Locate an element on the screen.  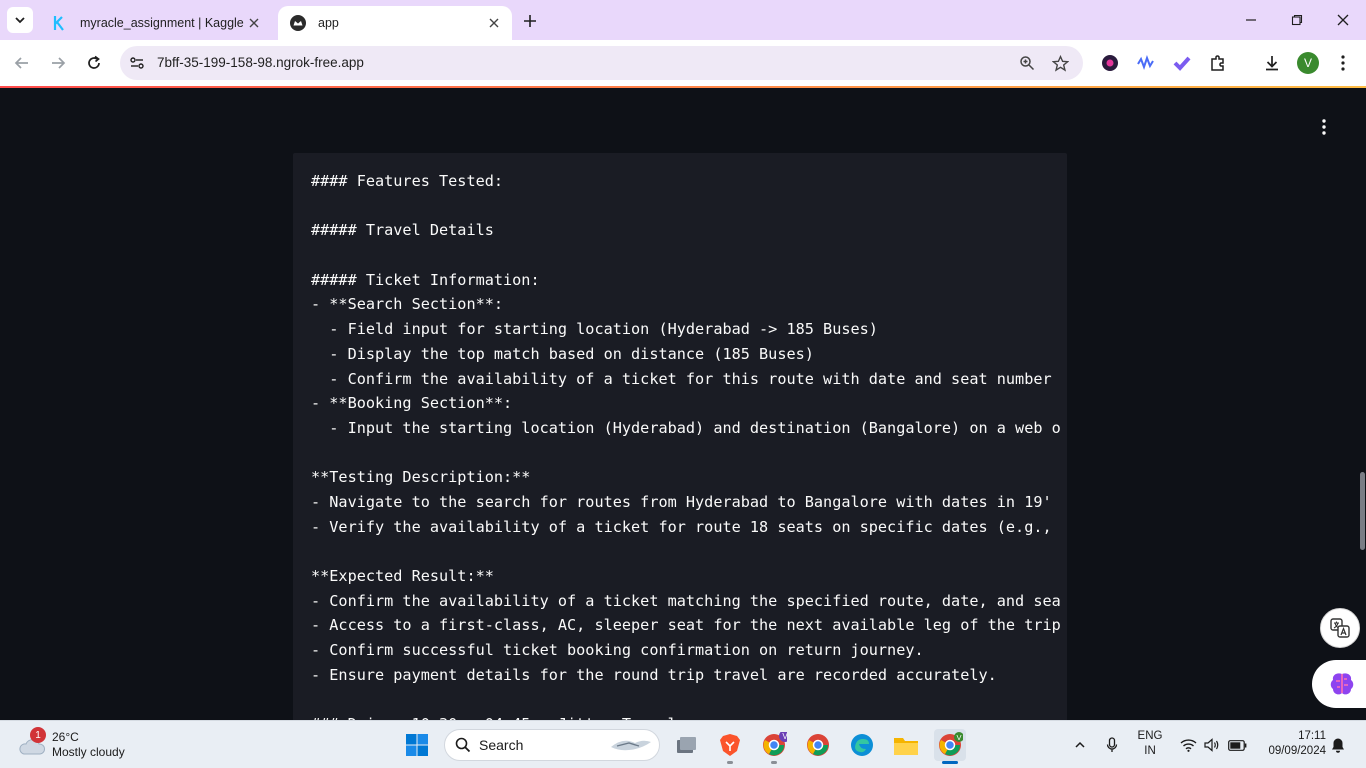
tab-app: app is located at coordinates (395, 23).